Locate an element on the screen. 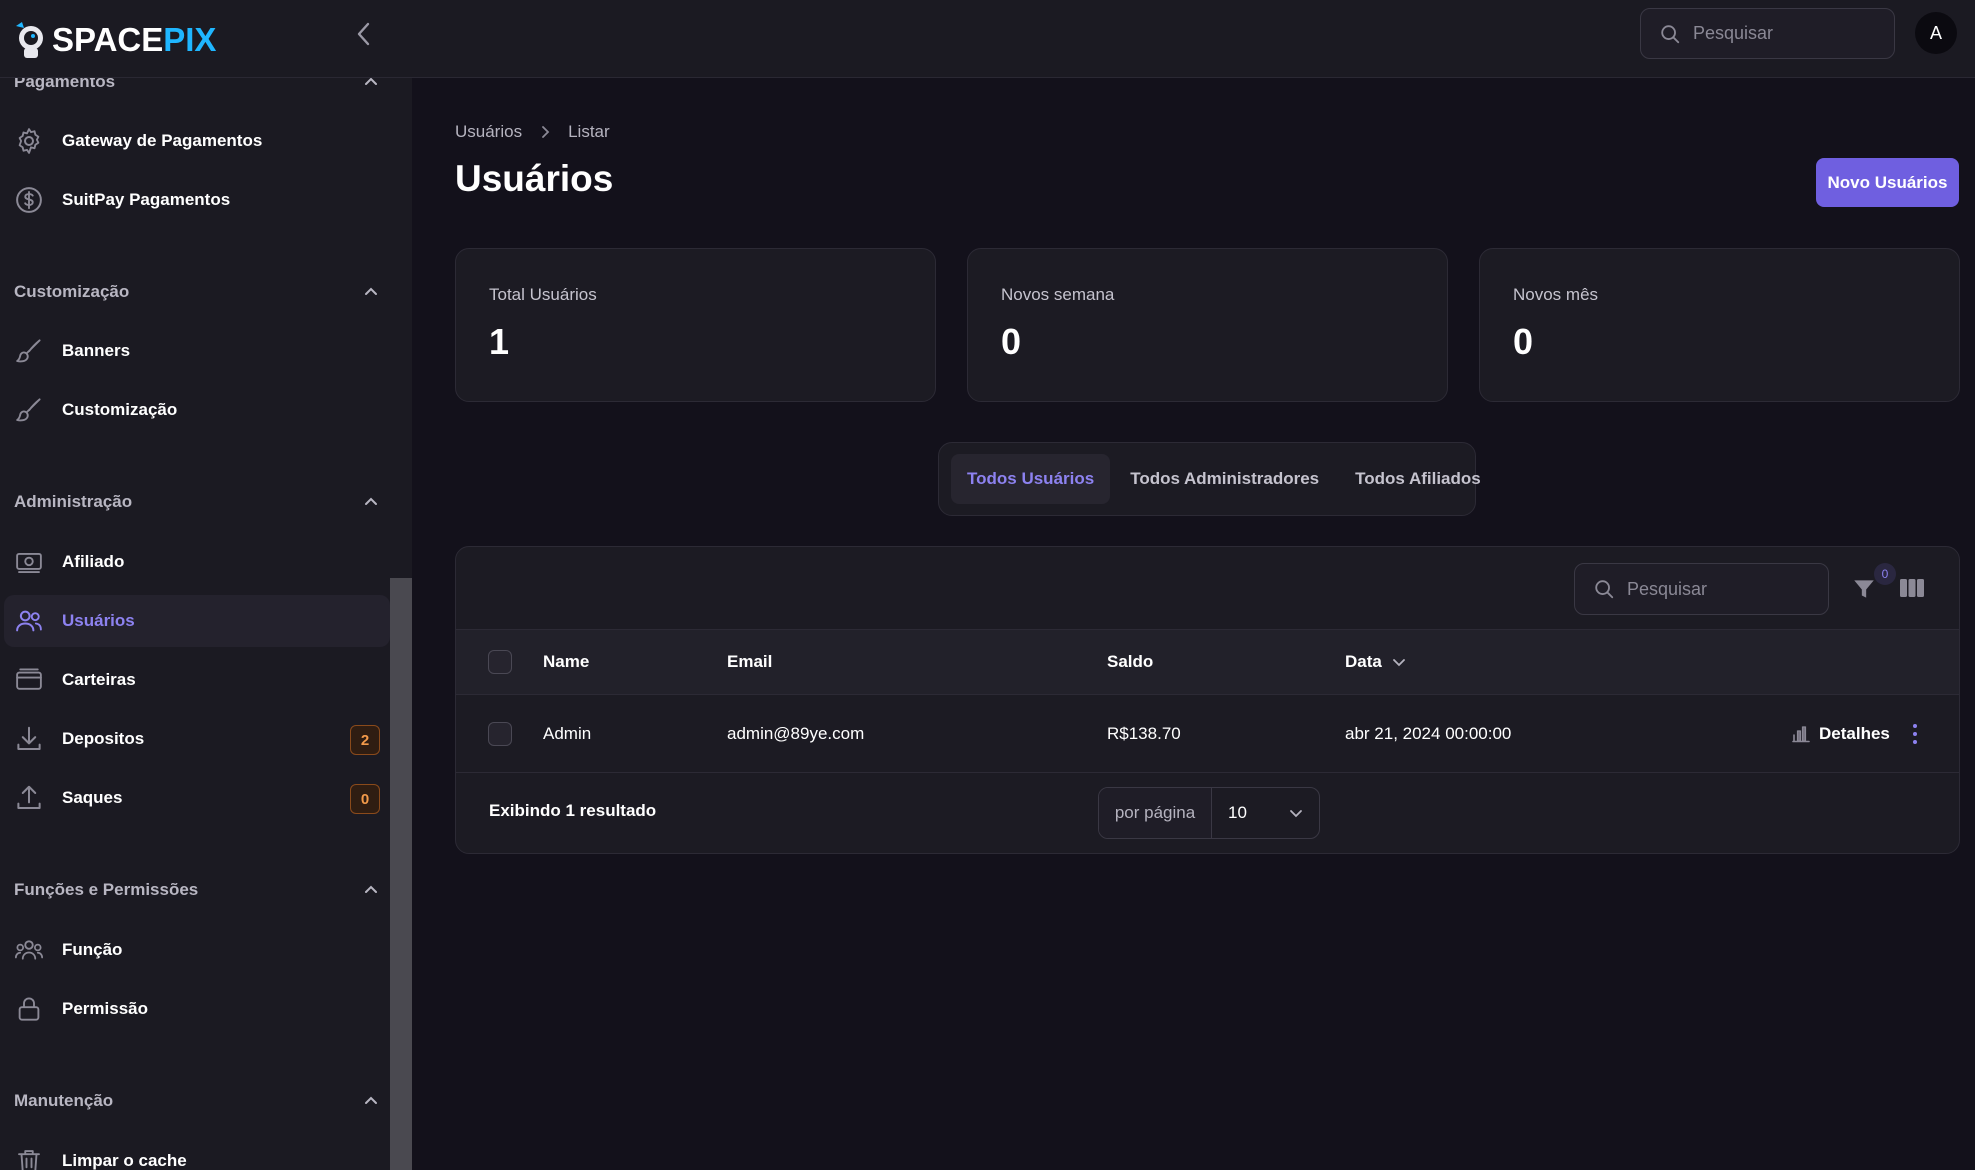 This screenshot has height=1170, width=1975. brand-name: SPACEPIX is located at coordinates (134, 39).